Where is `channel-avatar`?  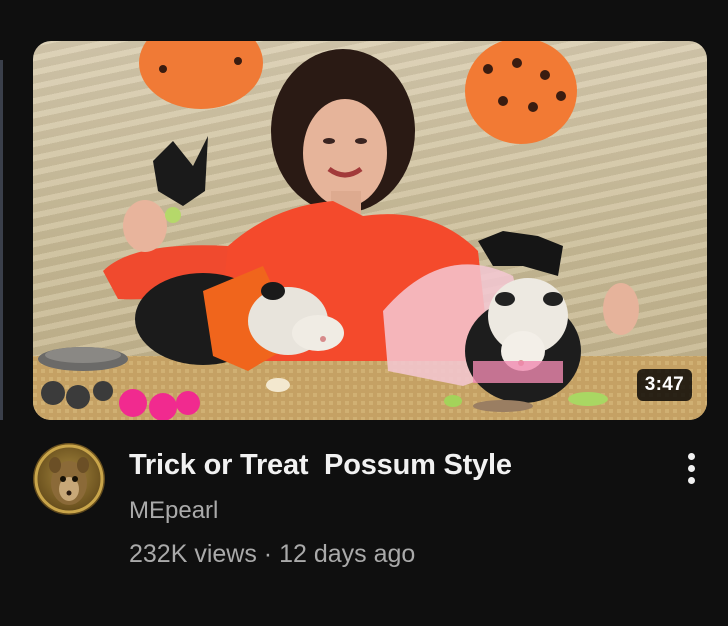 channel-avatar is located at coordinates (69, 479).